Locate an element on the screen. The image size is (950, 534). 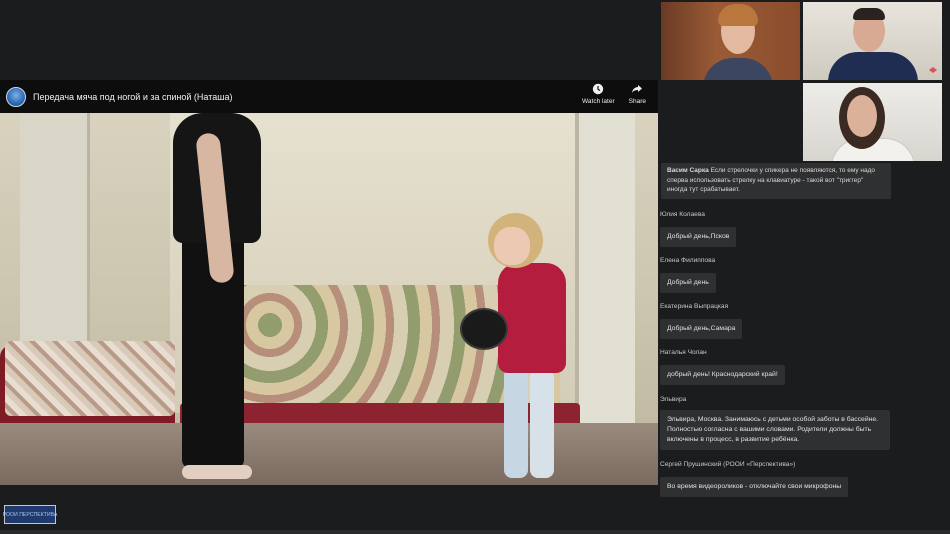
door-right is located at coordinates (605, 268).